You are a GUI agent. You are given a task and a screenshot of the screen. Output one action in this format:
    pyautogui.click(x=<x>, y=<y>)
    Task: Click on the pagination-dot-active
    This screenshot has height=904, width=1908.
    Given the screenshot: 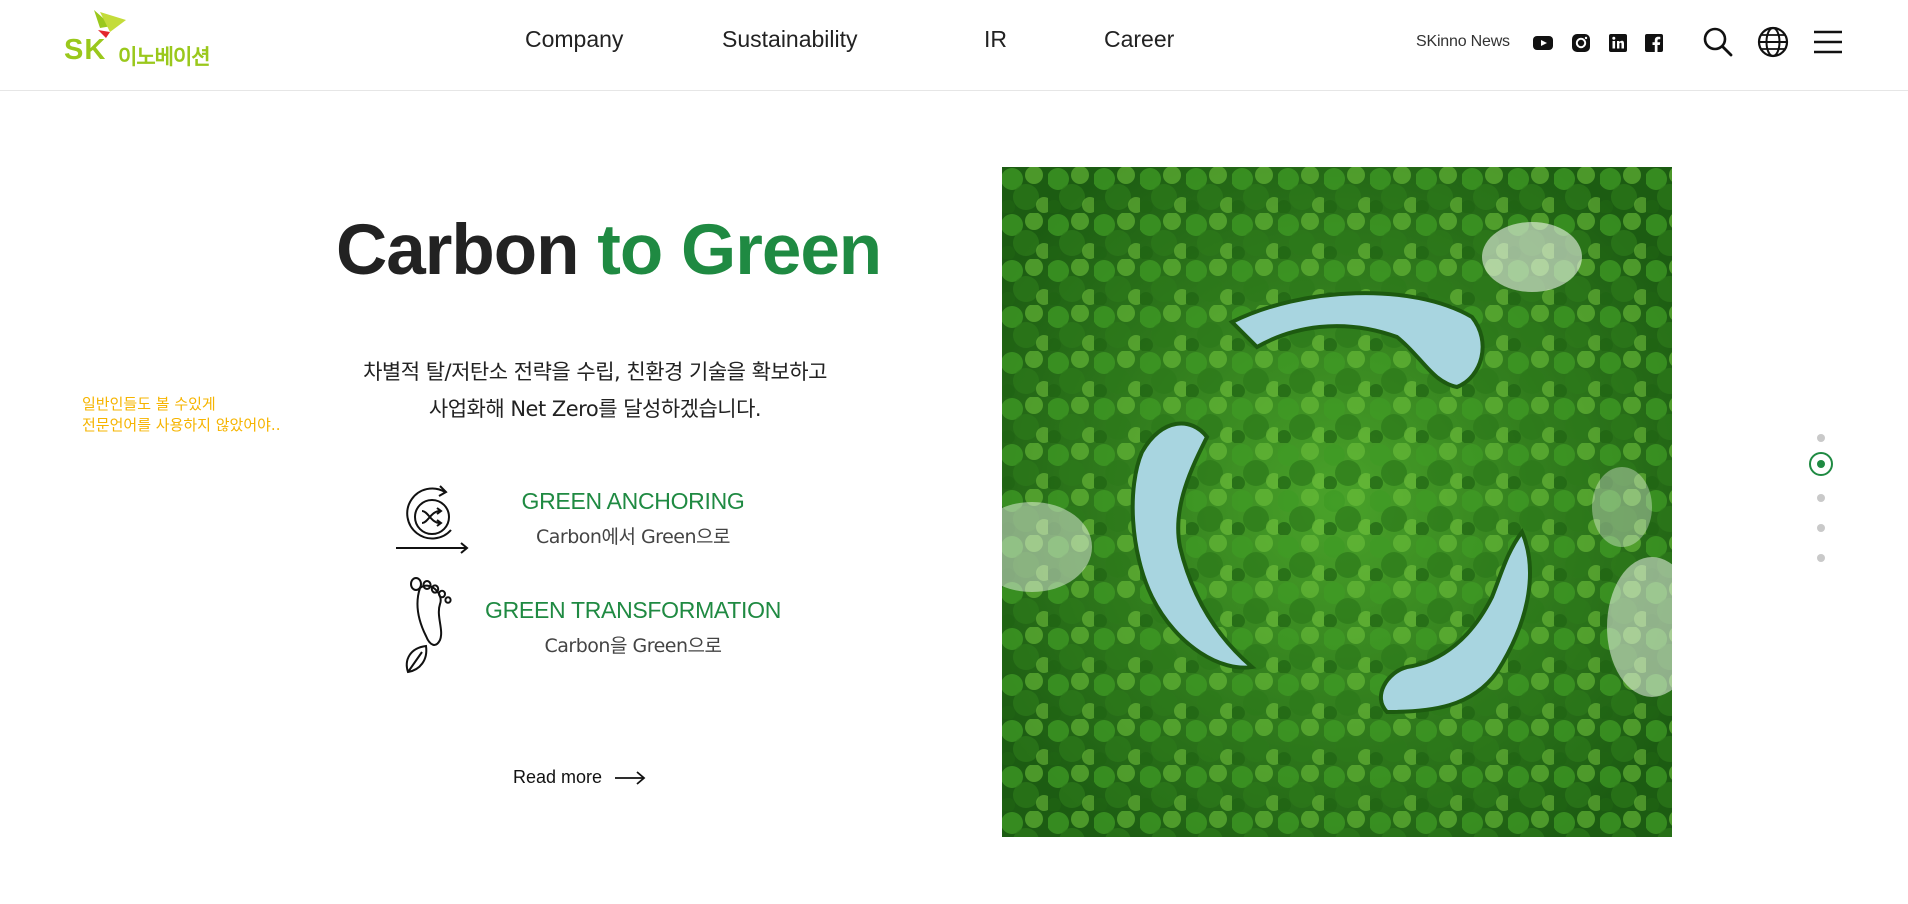 What is the action you would take?
    pyautogui.click(x=1821, y=464)
    